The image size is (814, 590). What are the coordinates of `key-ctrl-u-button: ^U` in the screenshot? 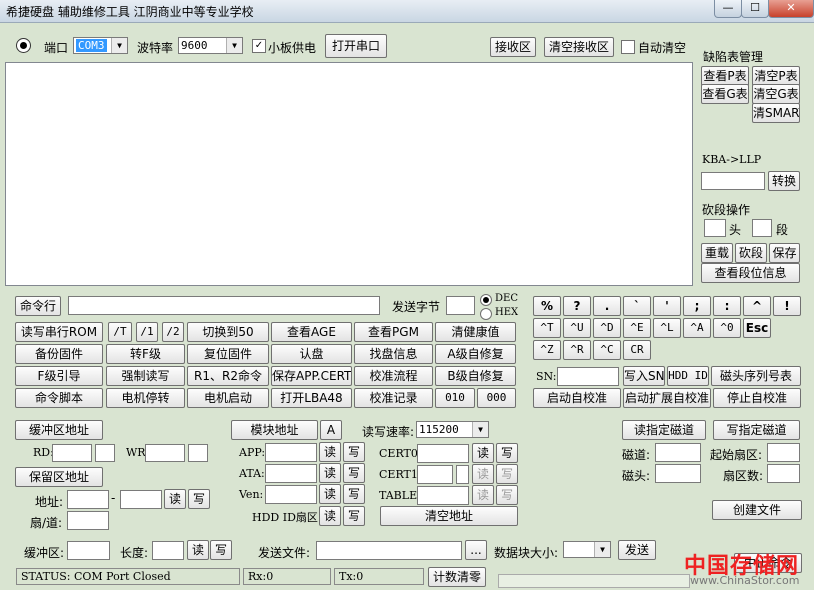 It's located at (577, 328).